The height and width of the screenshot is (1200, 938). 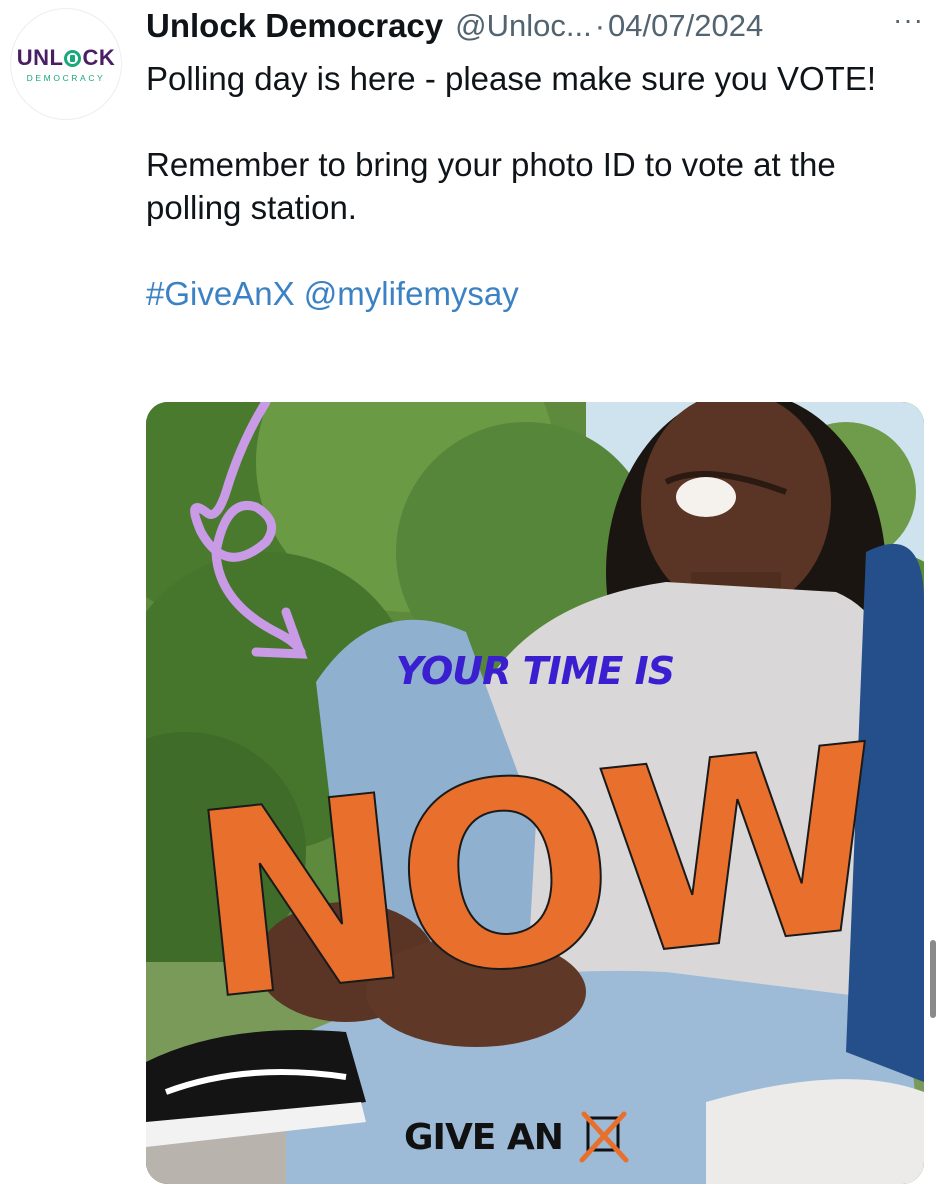 I want to click on author-name: Unlock Democracy, so click(x=294, y=26).